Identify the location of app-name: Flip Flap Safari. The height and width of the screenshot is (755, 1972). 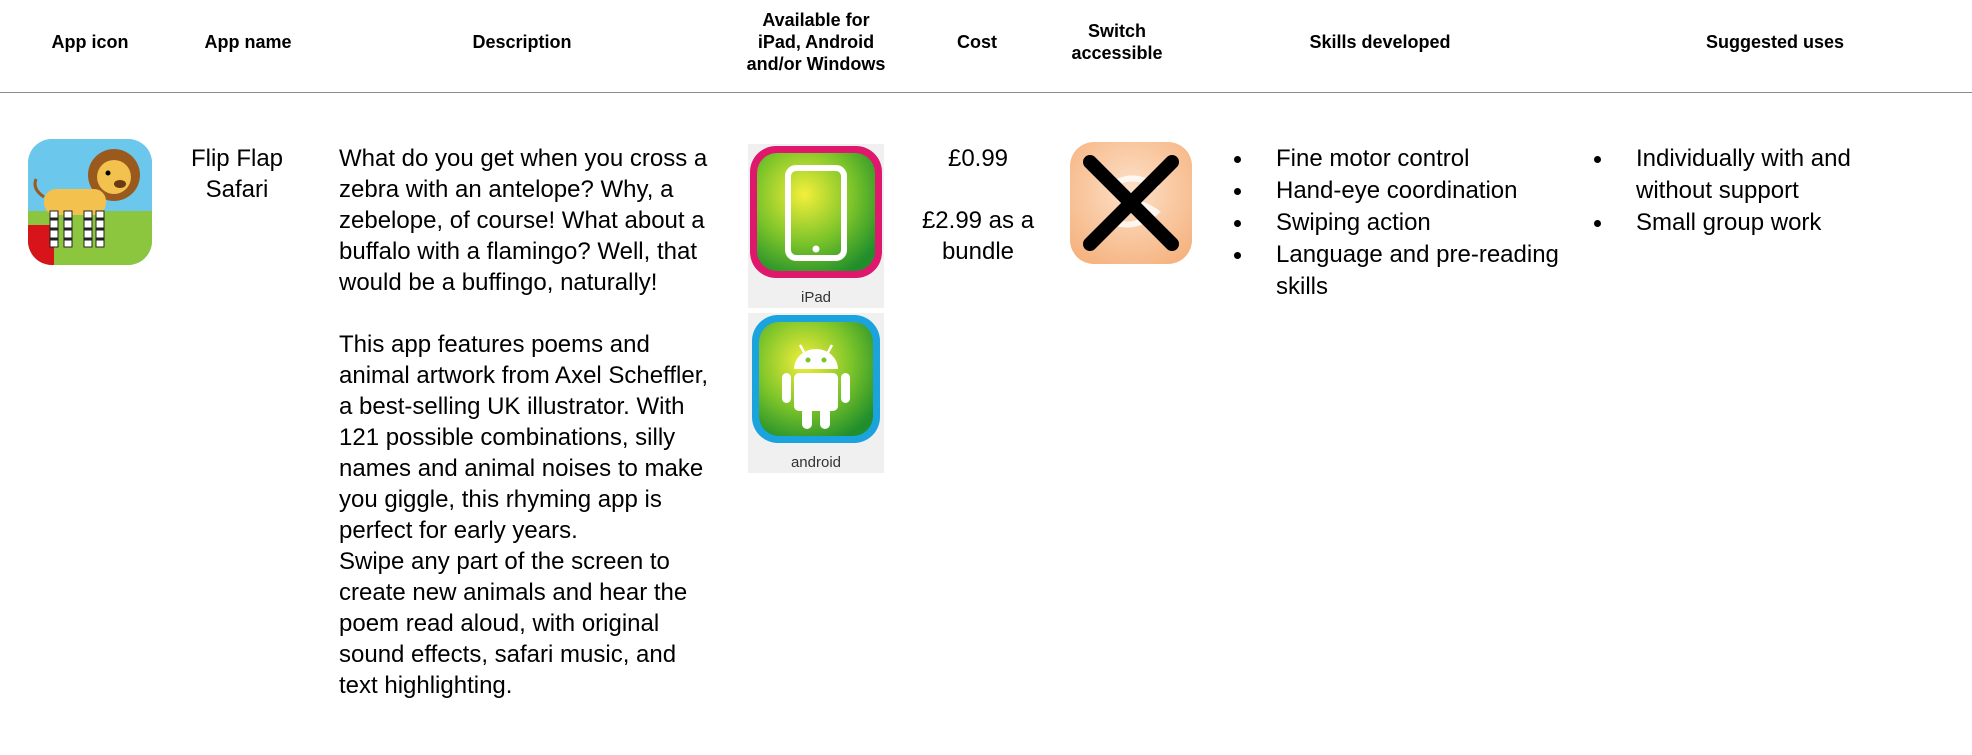
(237, 174).